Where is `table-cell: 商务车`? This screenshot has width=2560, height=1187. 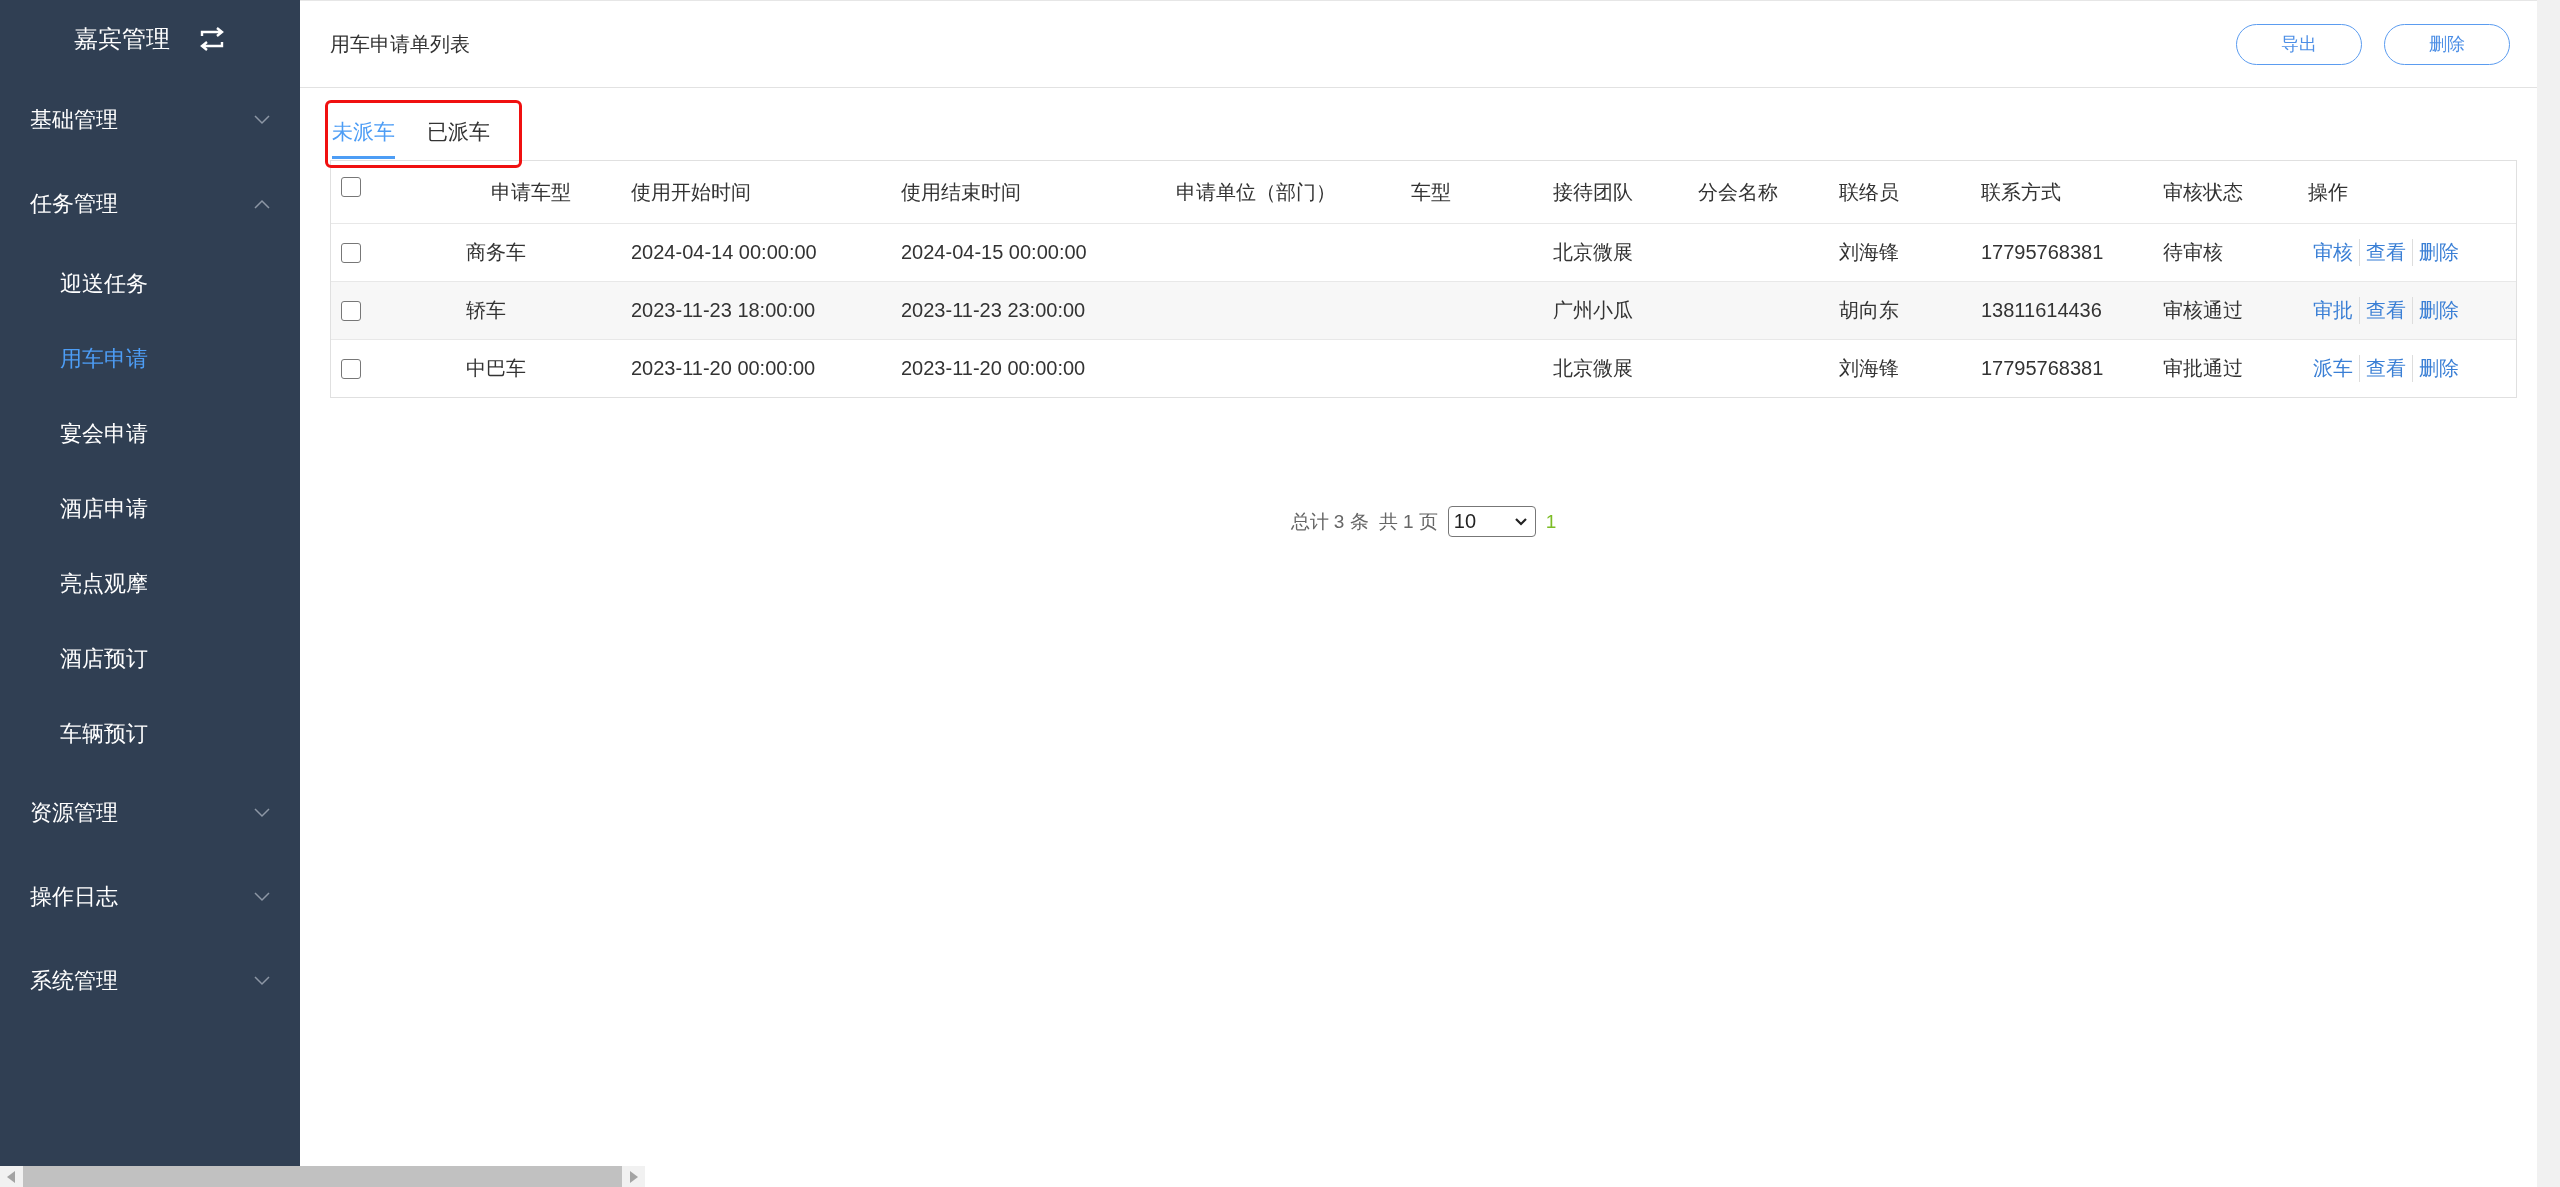 table-cell: 商务车 is located at coordinates (496, 252).